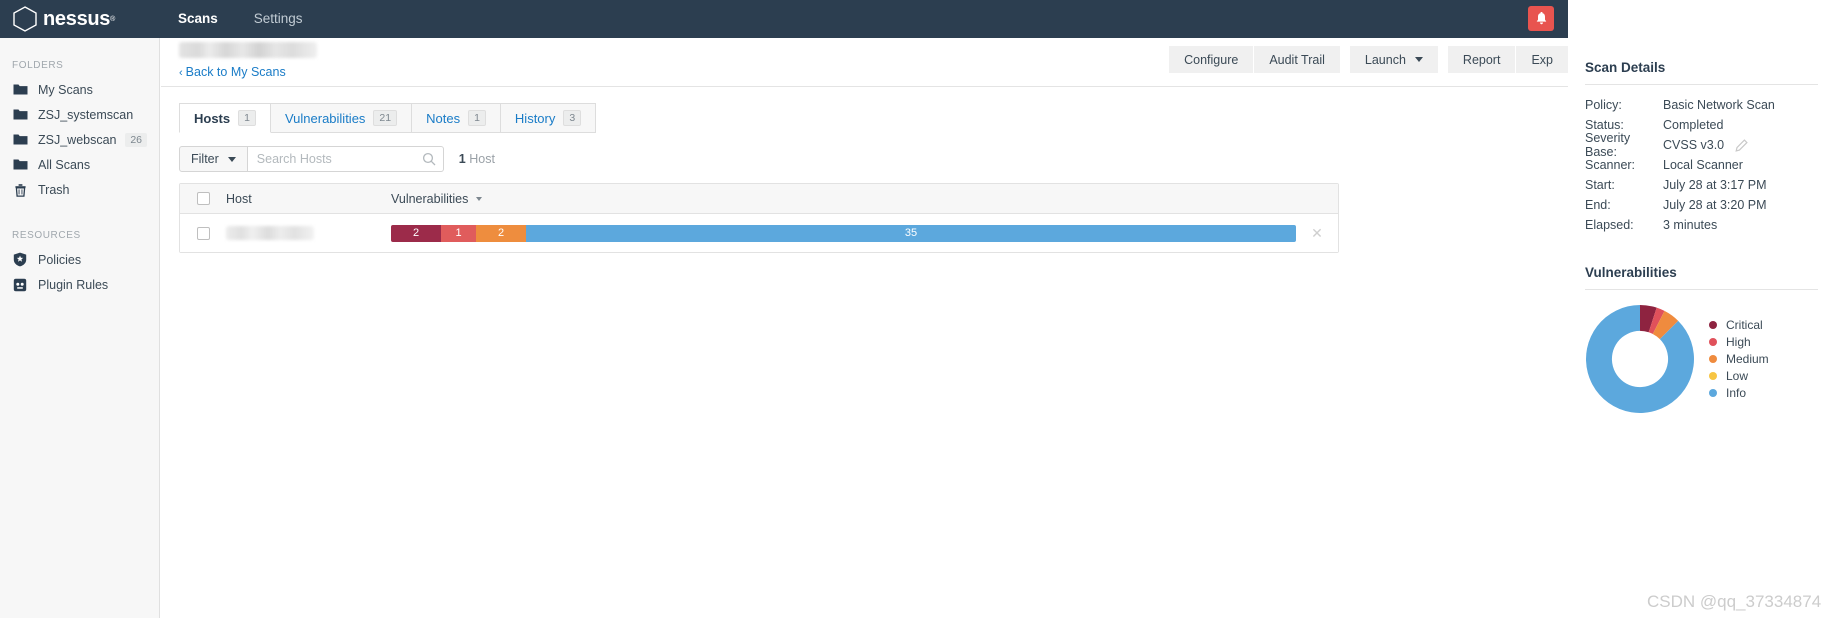 This screenshot has height=618, width=1834. I want to click on tab-label: Hosts, so click(212, 118).